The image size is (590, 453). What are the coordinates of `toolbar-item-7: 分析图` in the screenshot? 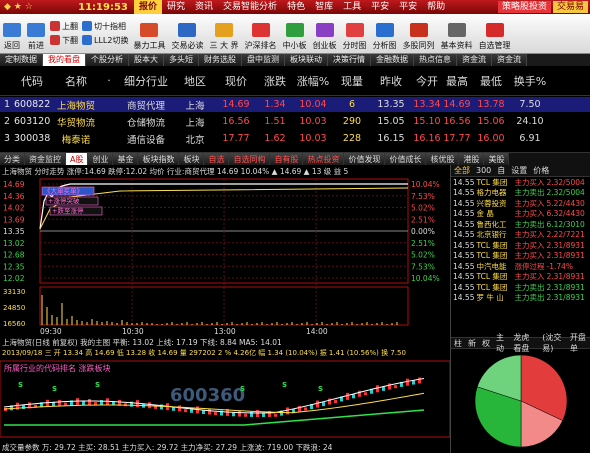 It's located at (385, 33).